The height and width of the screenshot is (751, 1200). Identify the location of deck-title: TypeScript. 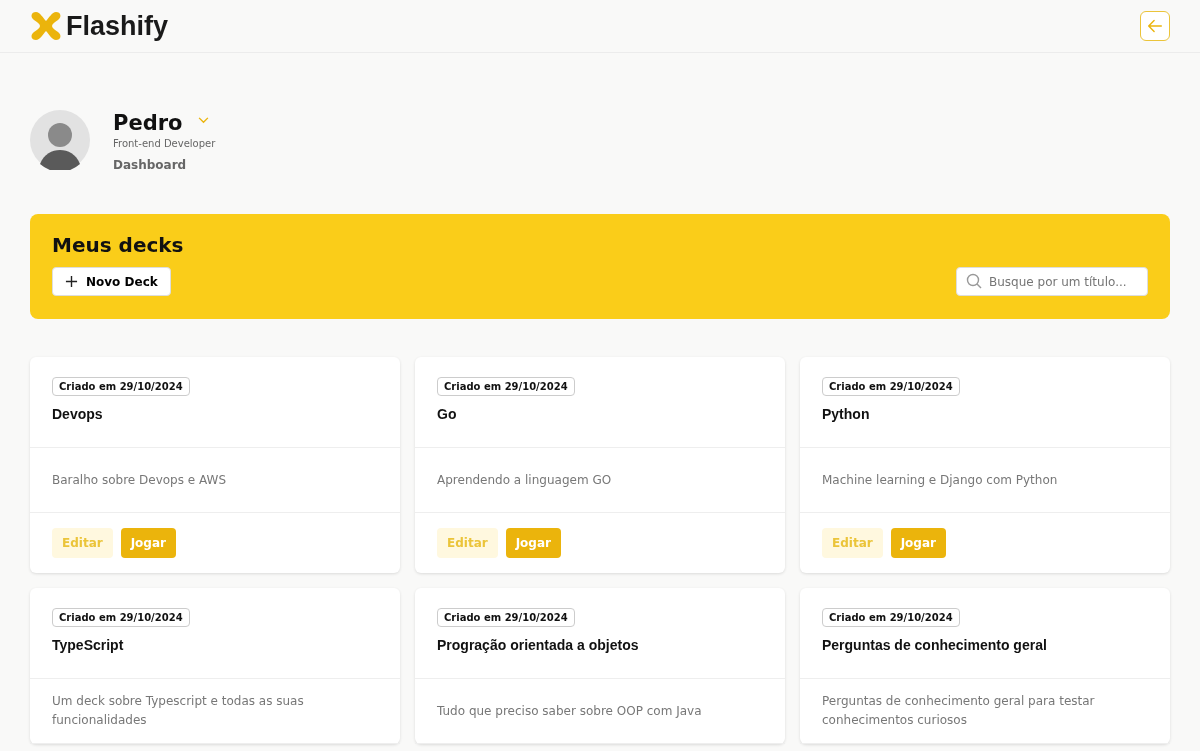
(88, 645).